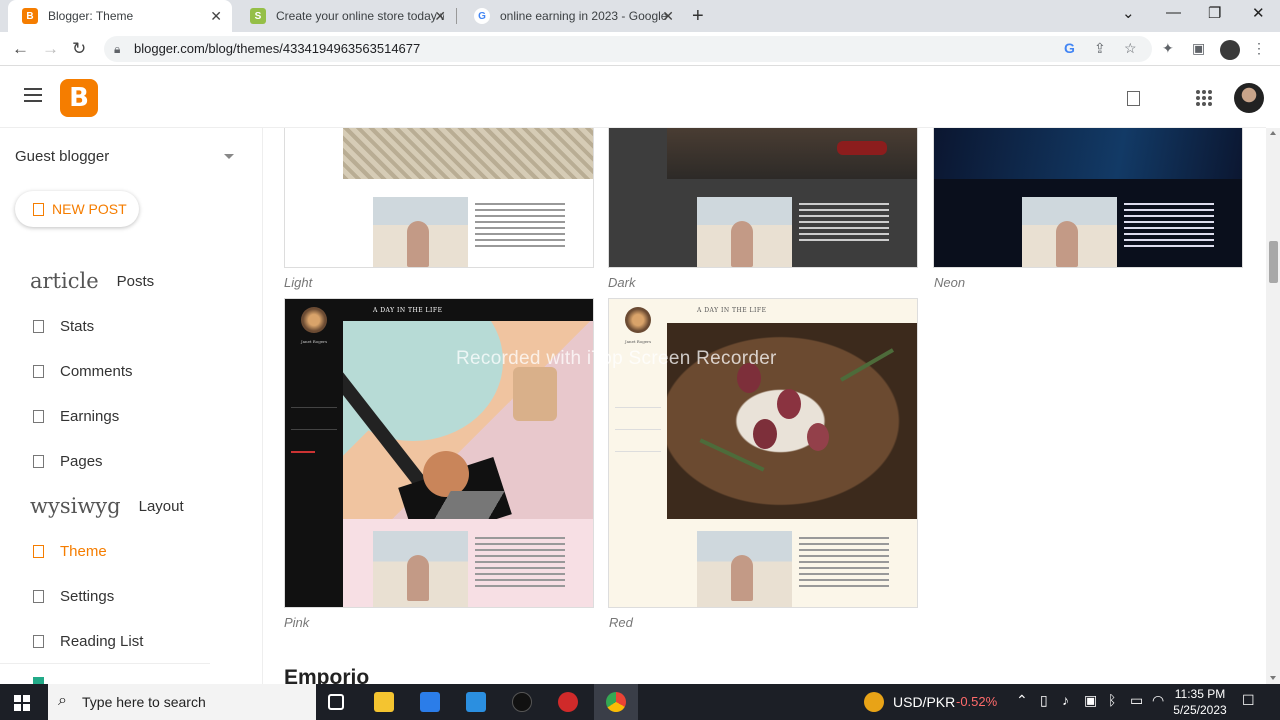 The image size is (1280, 720). I want to click on wysiwyg-icon: wysiwyg, so click(75, 506).